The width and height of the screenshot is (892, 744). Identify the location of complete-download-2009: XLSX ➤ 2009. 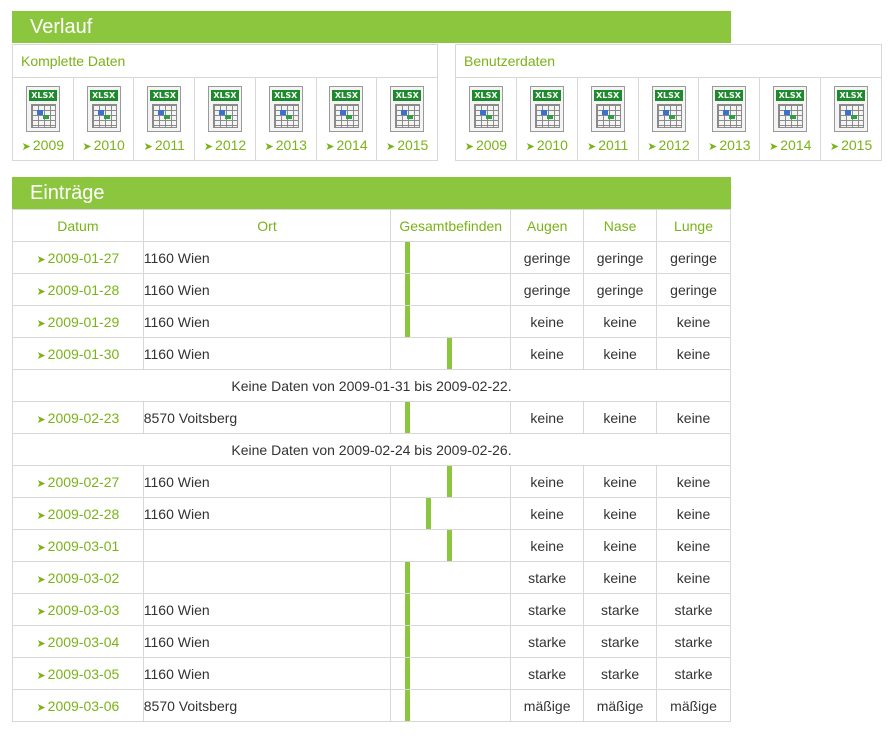
(43, 119).